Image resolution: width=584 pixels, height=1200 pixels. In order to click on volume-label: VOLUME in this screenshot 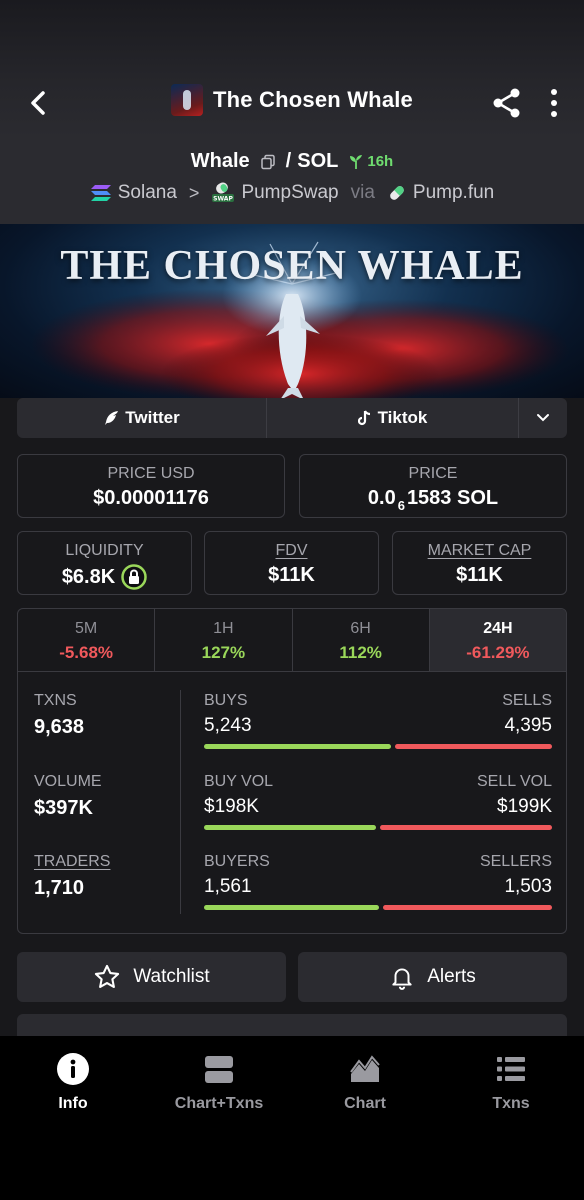, I will do `click(68, 781)`.